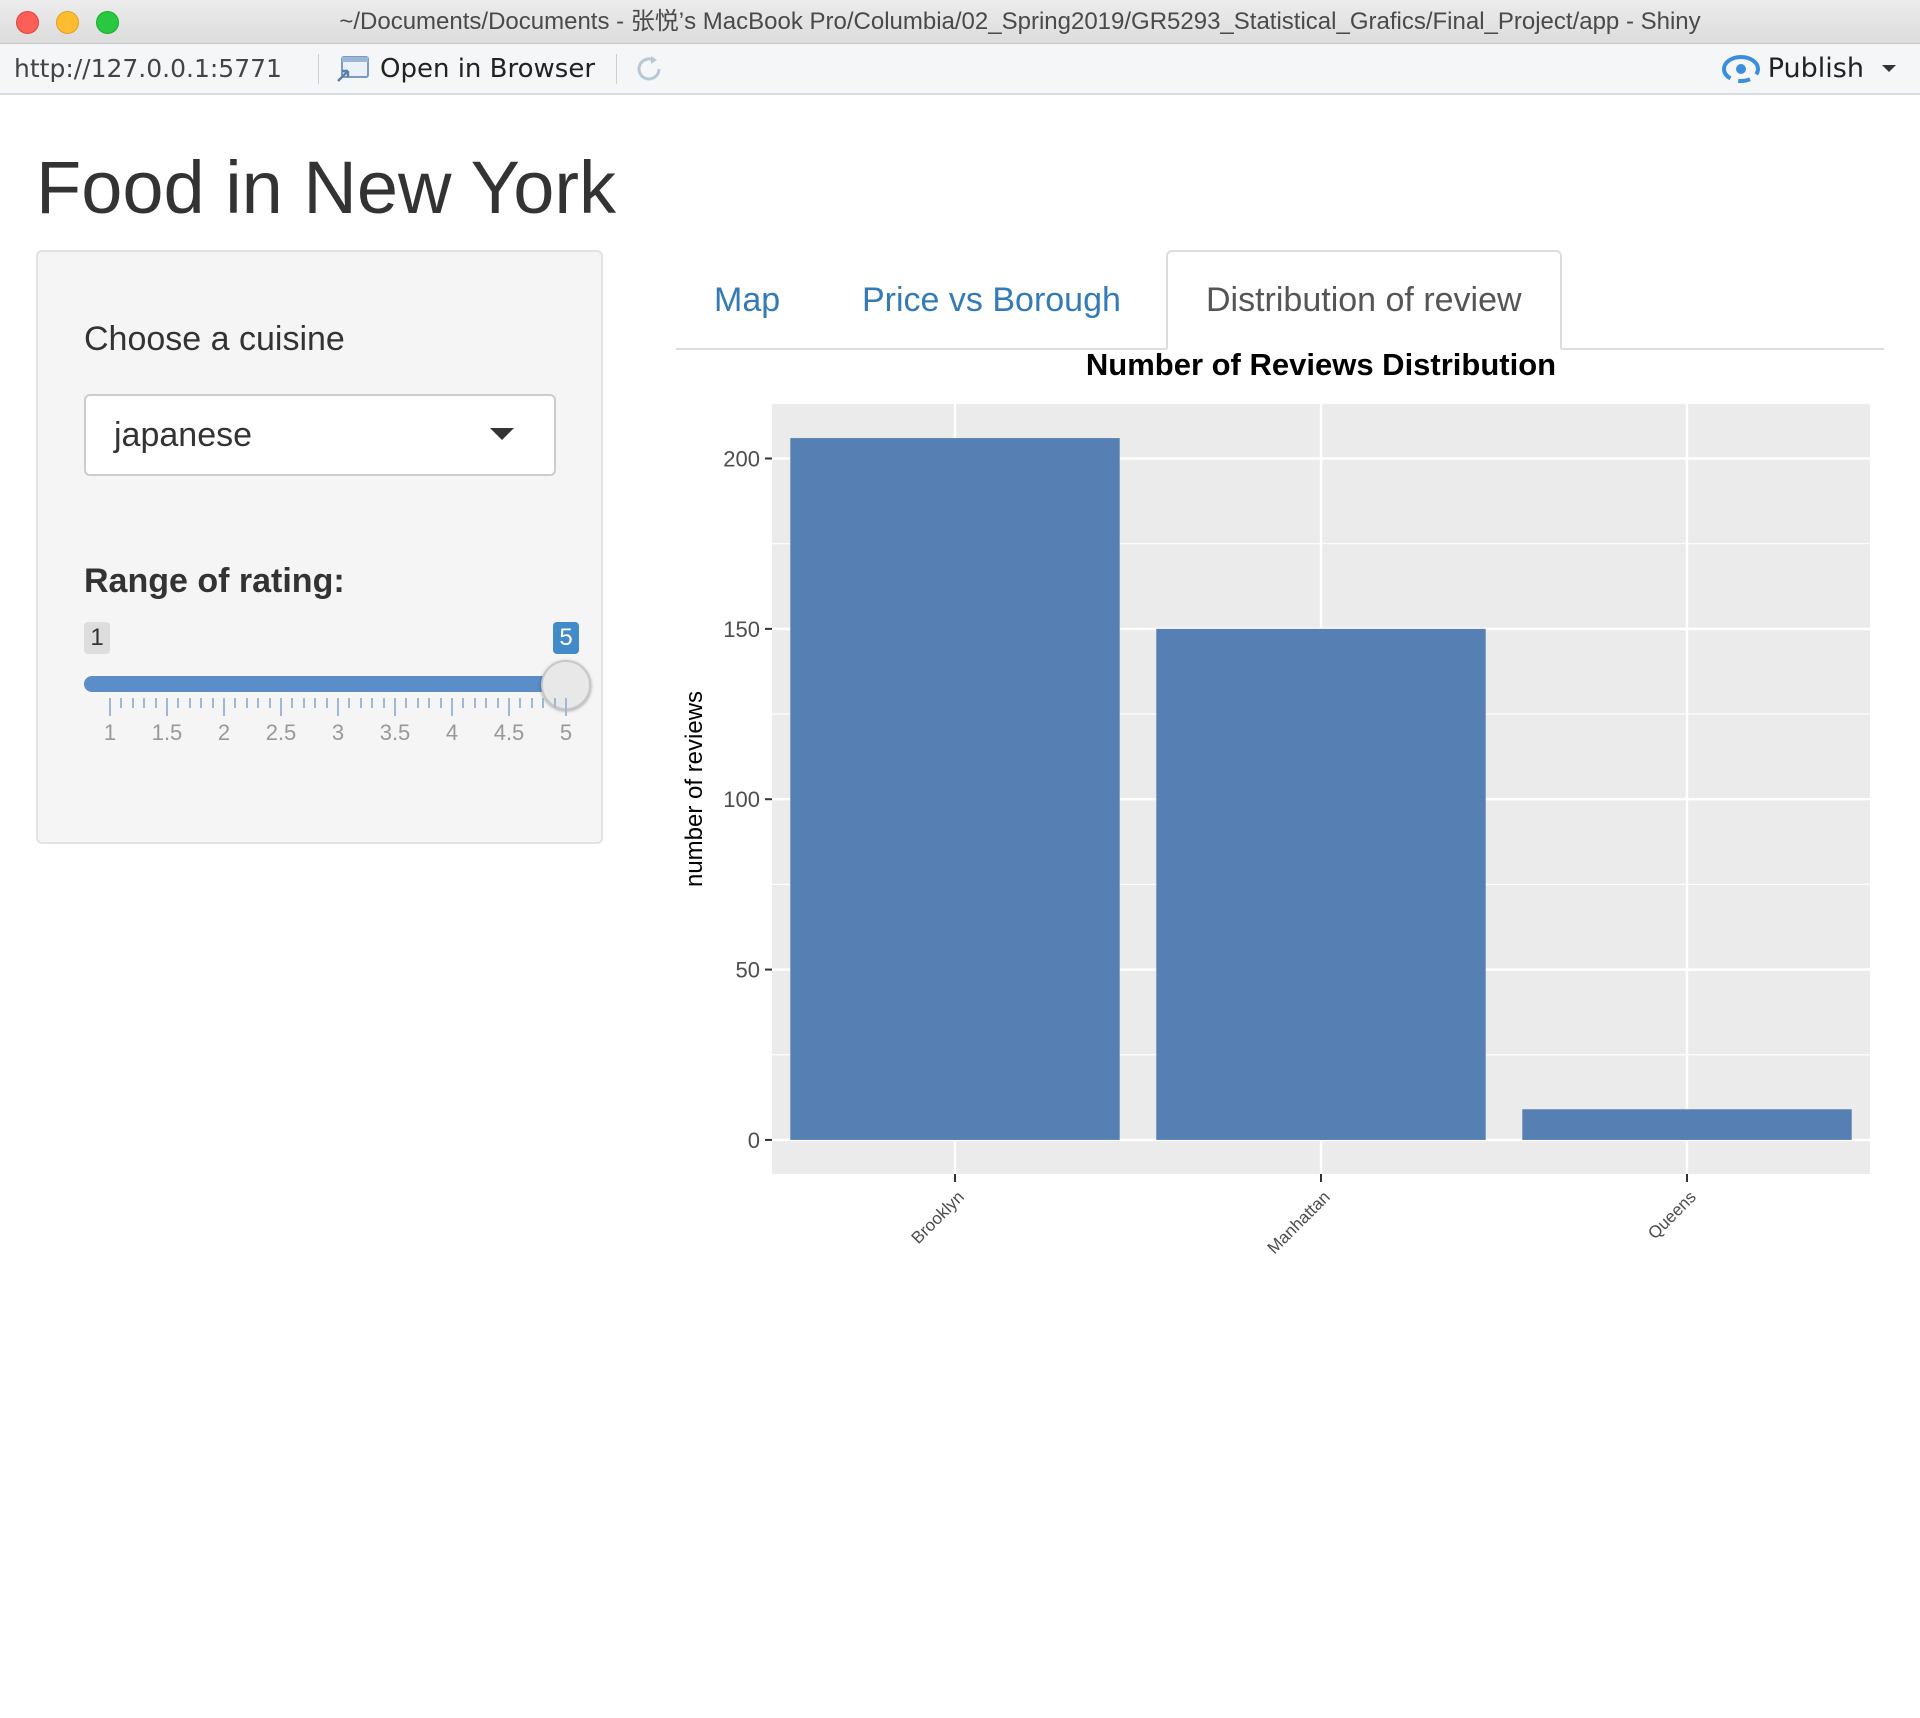 The width and height of the screenshot is (1920, 1718). I want to click on slider-tick-label: 1.5, so click(167, 732).